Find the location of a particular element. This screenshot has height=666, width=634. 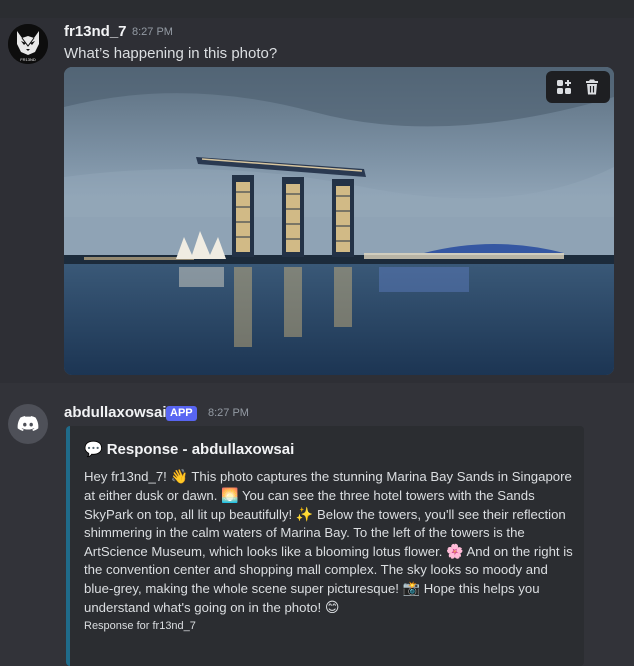

previous-message-edge is located at coordinates (317, 9).